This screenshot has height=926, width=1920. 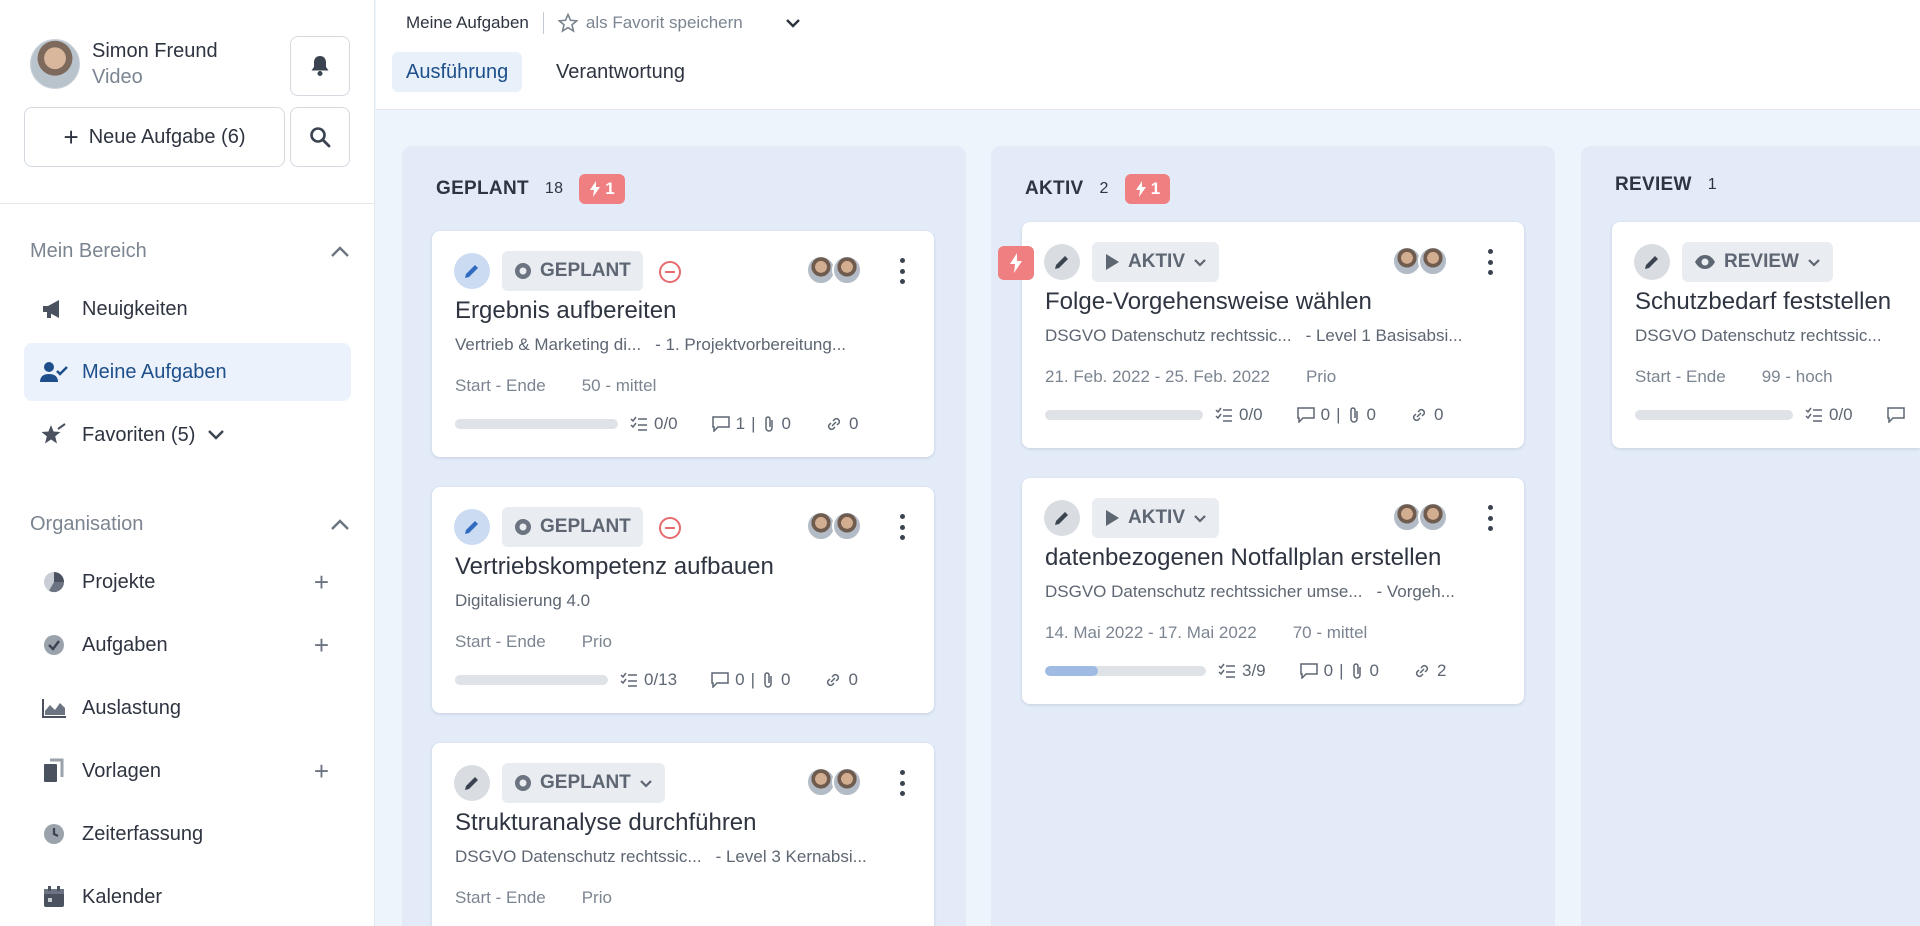 What do you see at coordinates (768, 424) in the screenshot?
I see `paperclip-icon` at bounding box center [768, 424].